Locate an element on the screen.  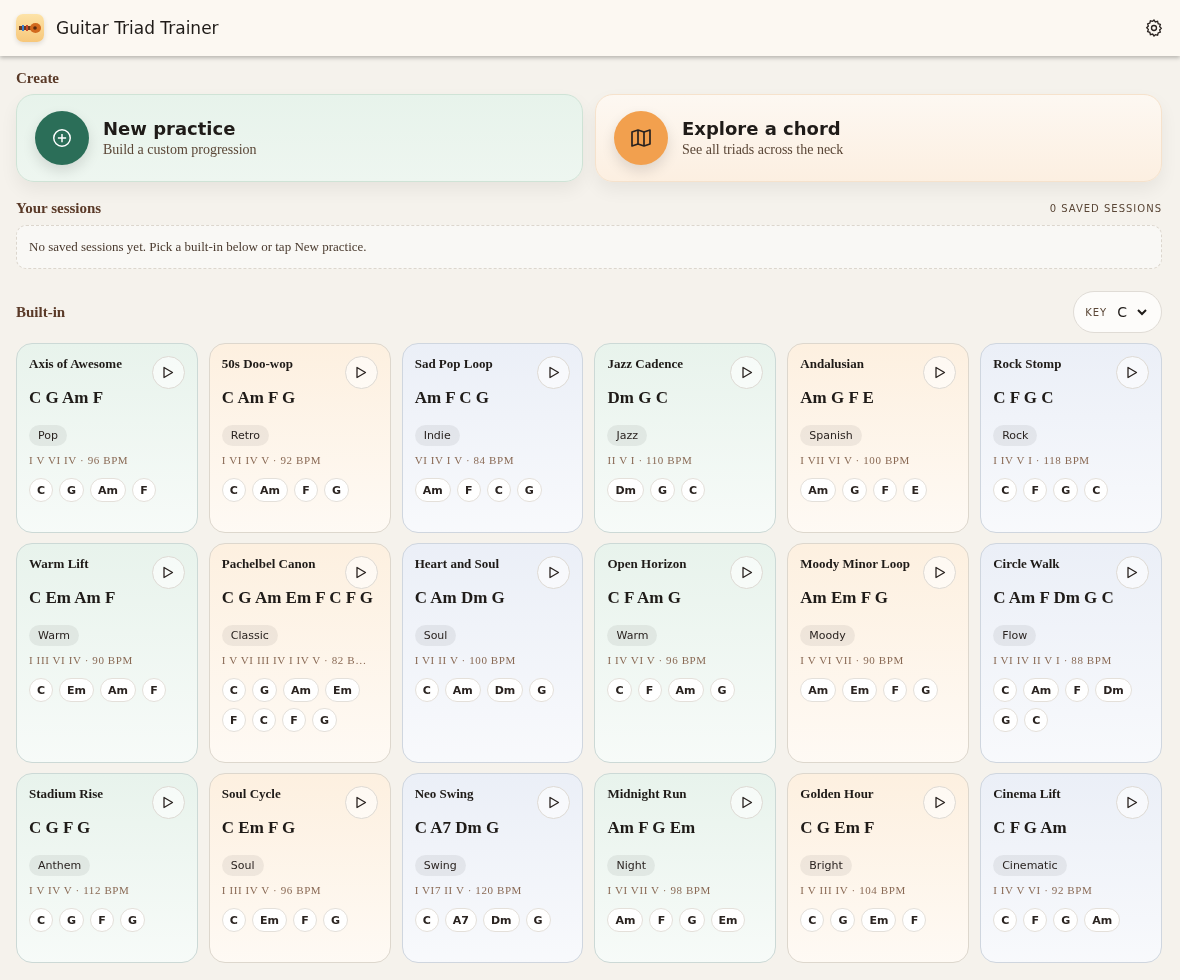
progression-name: Stadium Rise is located at coordinates (67, 794).